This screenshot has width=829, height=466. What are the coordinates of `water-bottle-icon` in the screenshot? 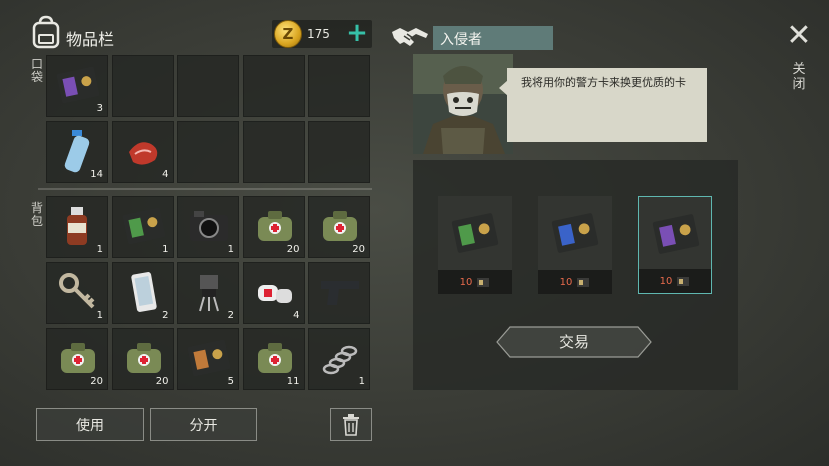 It's located at (77, 151).